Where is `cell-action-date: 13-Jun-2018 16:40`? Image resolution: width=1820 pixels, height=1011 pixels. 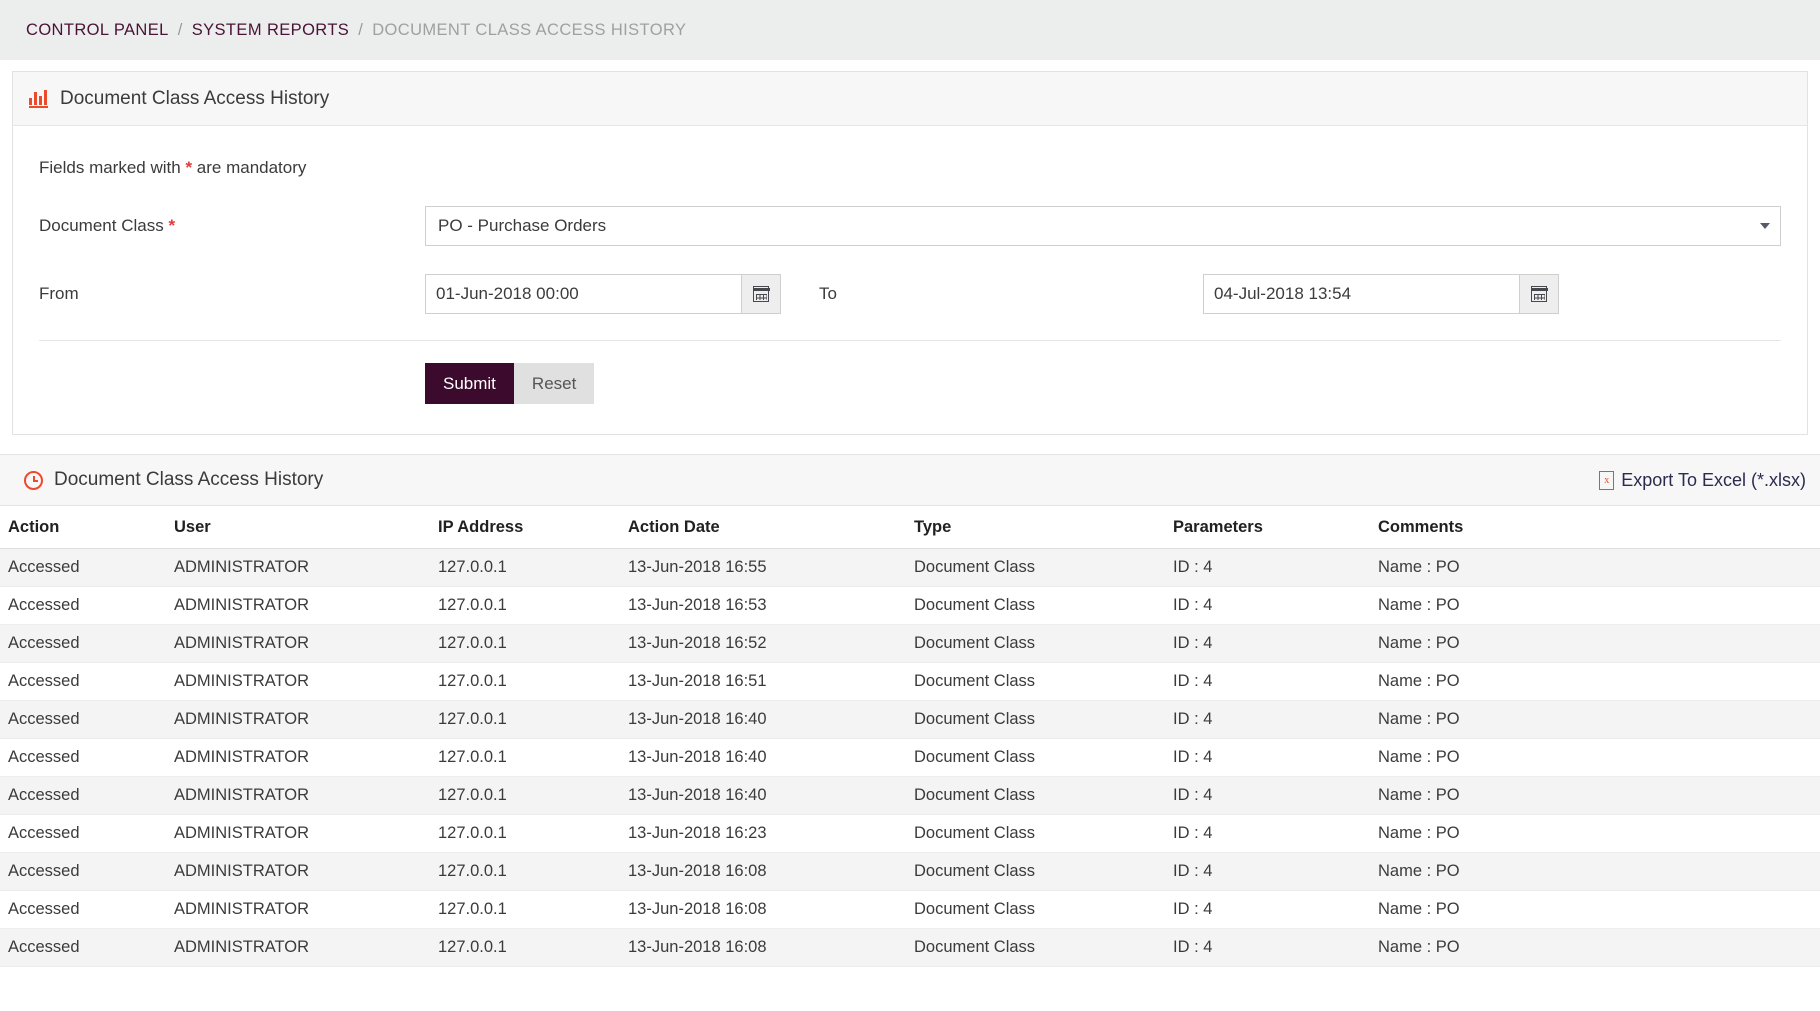 cell-action-date: 13-Jun-2018 16:40 is located at coordinates (771, 757).